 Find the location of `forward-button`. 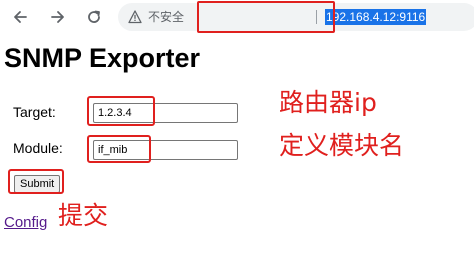

forward-button is located at coordinates (58, 17).